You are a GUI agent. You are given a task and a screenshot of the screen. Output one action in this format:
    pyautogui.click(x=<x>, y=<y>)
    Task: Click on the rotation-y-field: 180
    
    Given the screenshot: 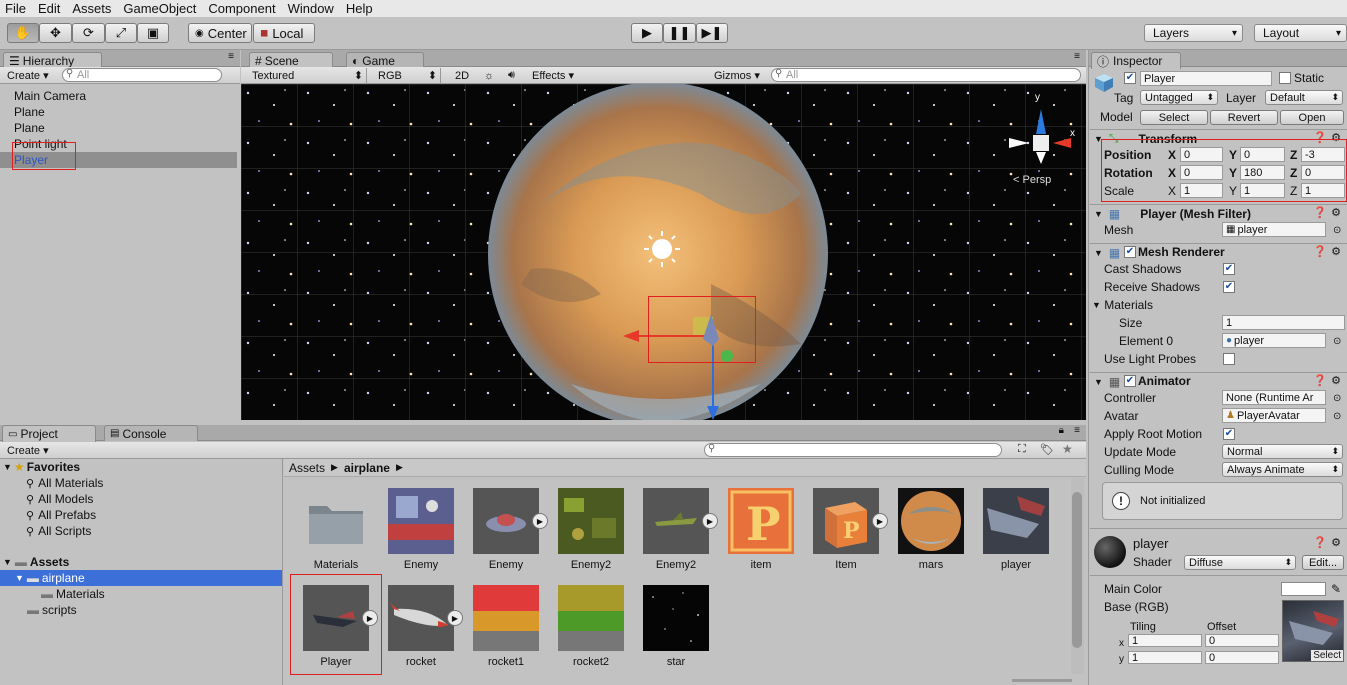 What is the action you would take?
    pyautogui.click(x=1262, y=172)
    